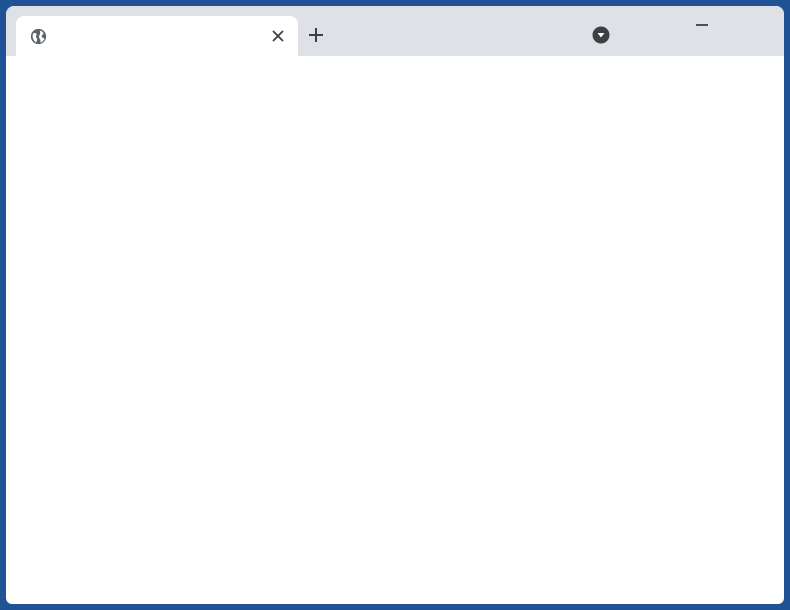 Image resolution: width=790 pixels, height=610 pixels. What do you see at coordinates (38, 36) in the screenshot?
I see `globe-icon` at bounding box center [38, 36].